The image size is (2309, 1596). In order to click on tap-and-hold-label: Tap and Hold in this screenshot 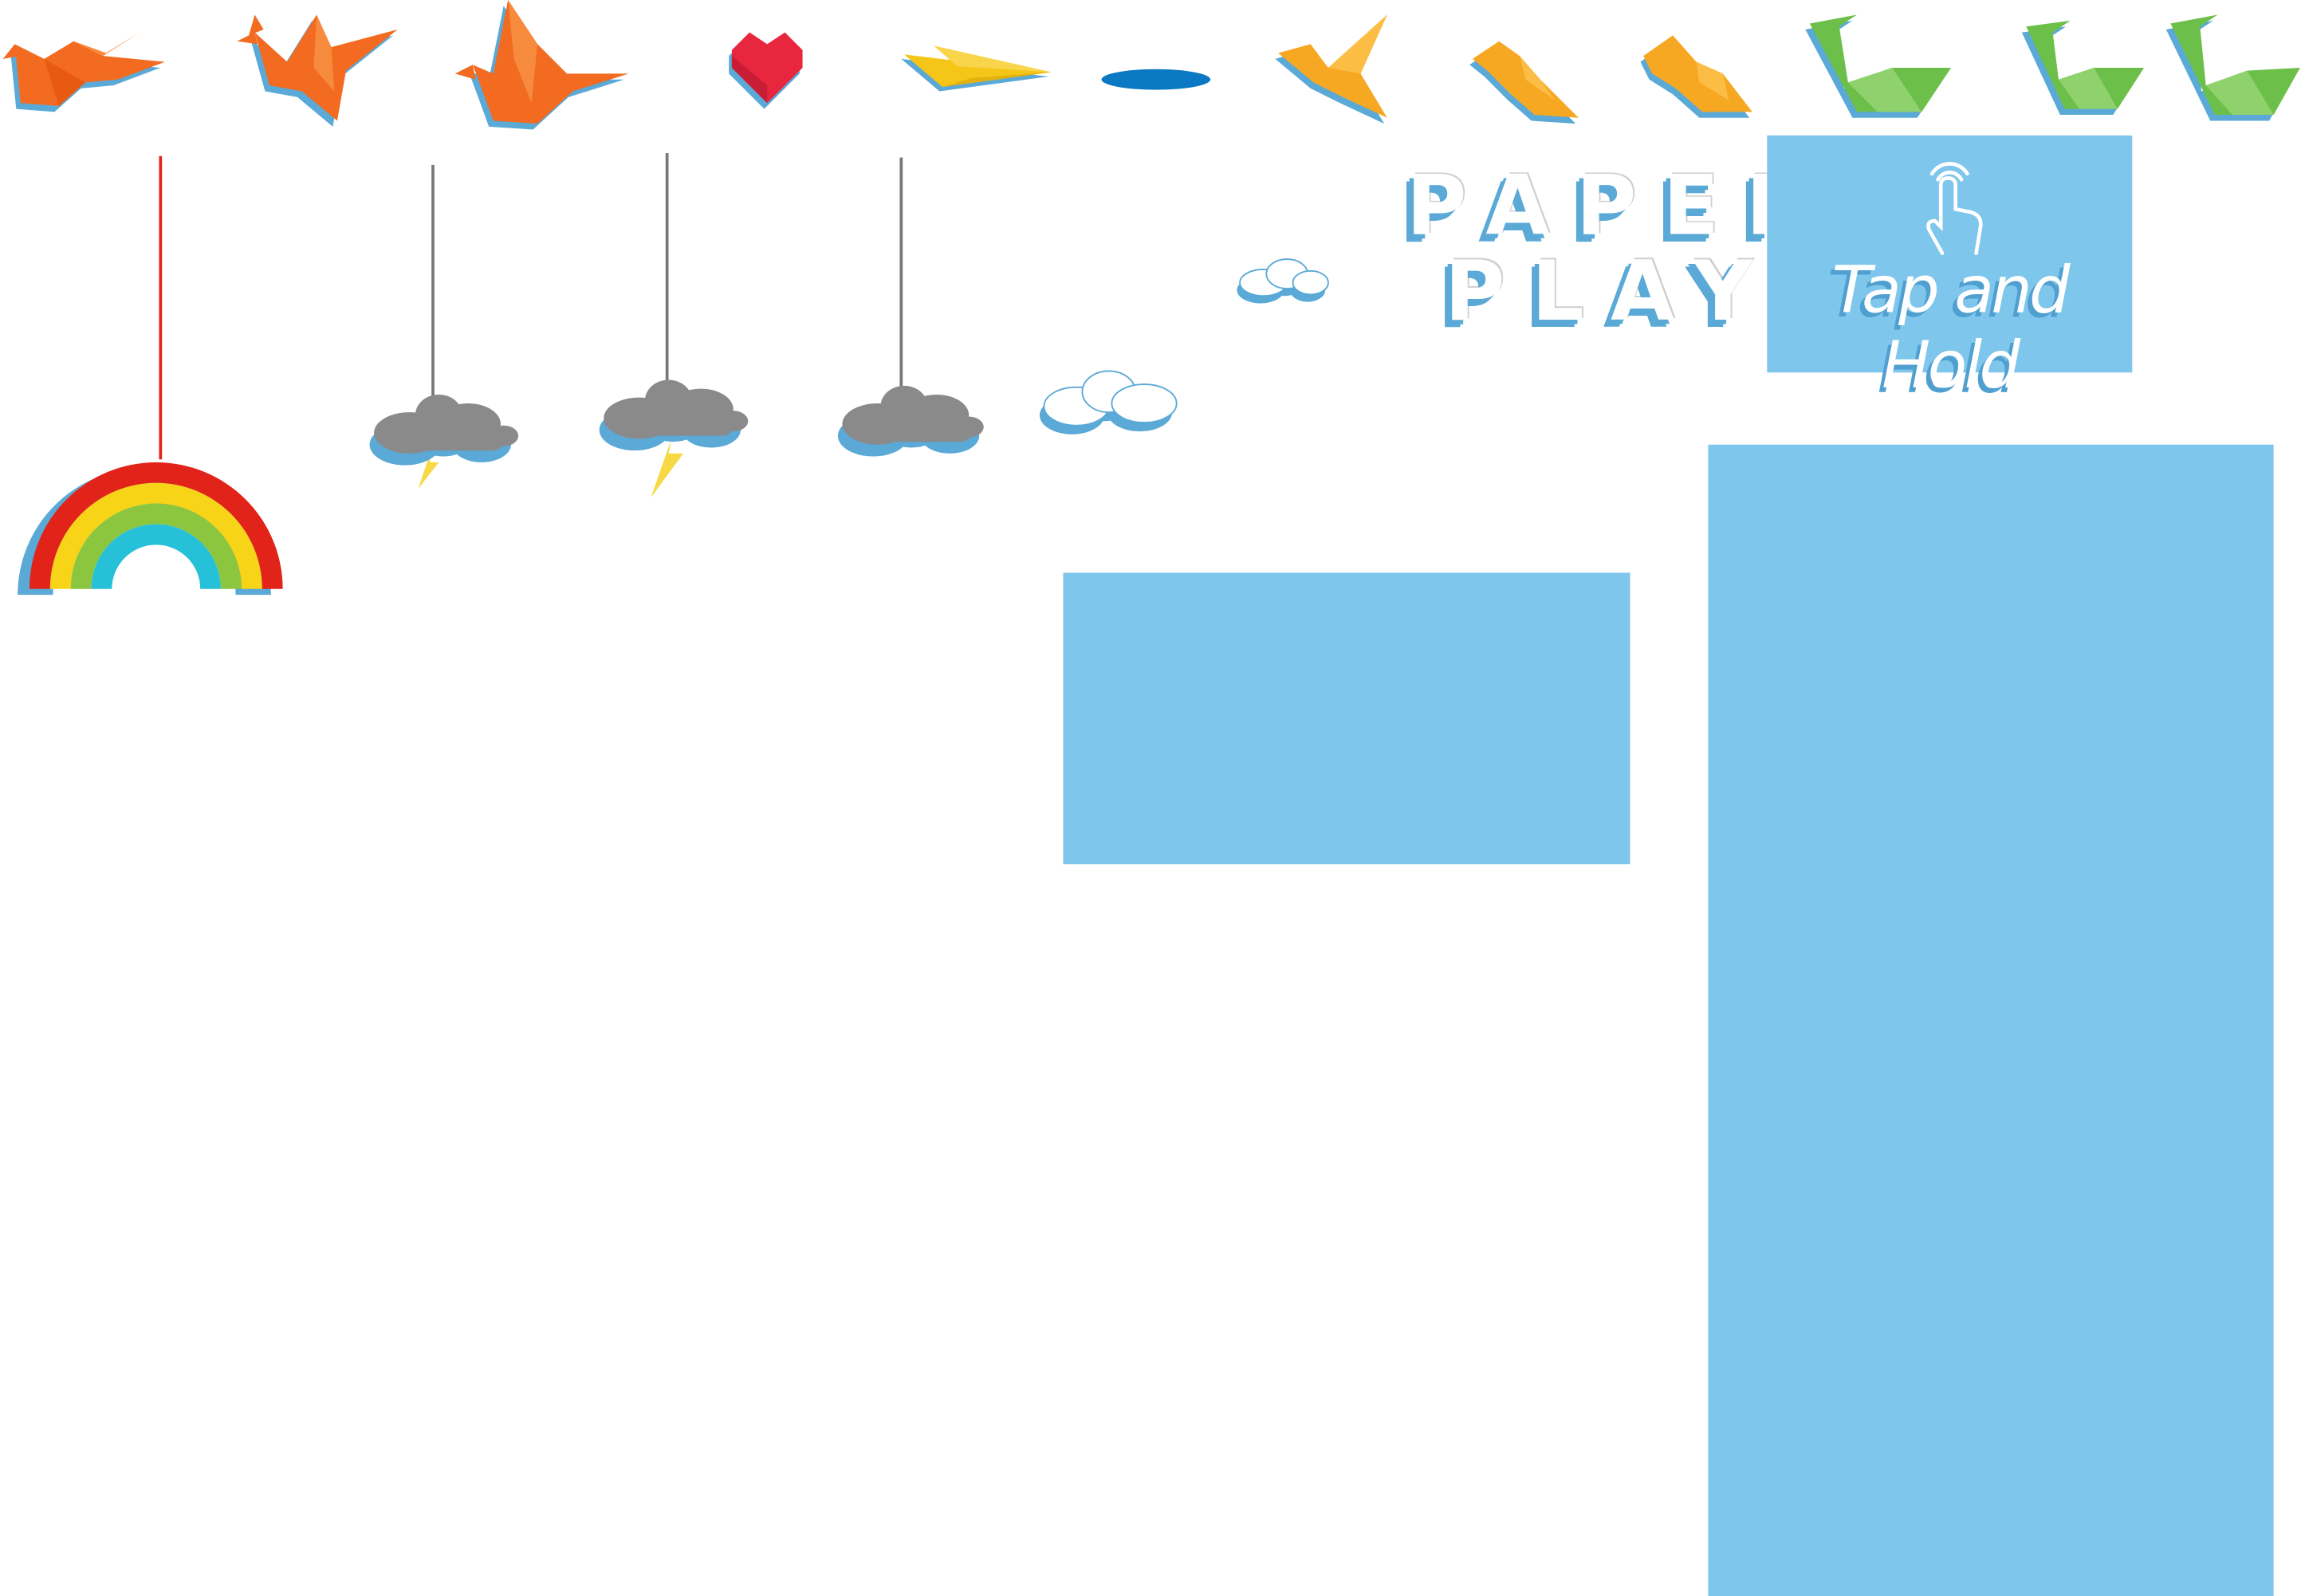, I will do `click(1951, 328)`.